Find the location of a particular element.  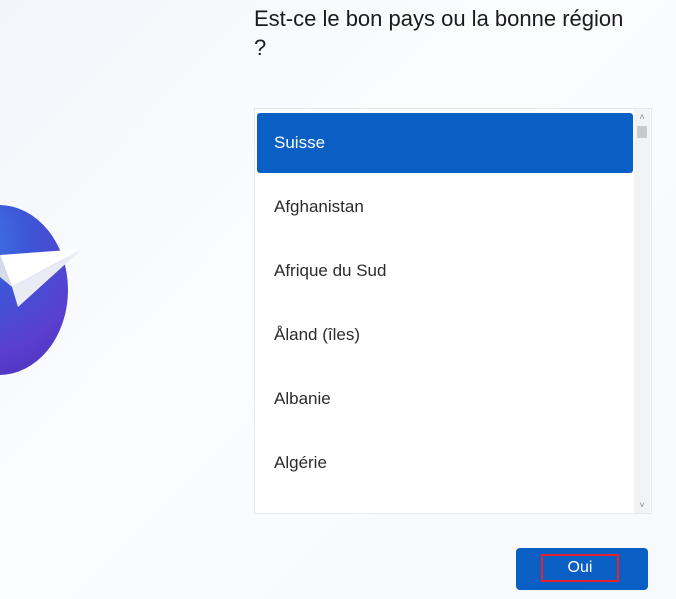

list-item: Åland (îles) is located at coordinates (445, 335).